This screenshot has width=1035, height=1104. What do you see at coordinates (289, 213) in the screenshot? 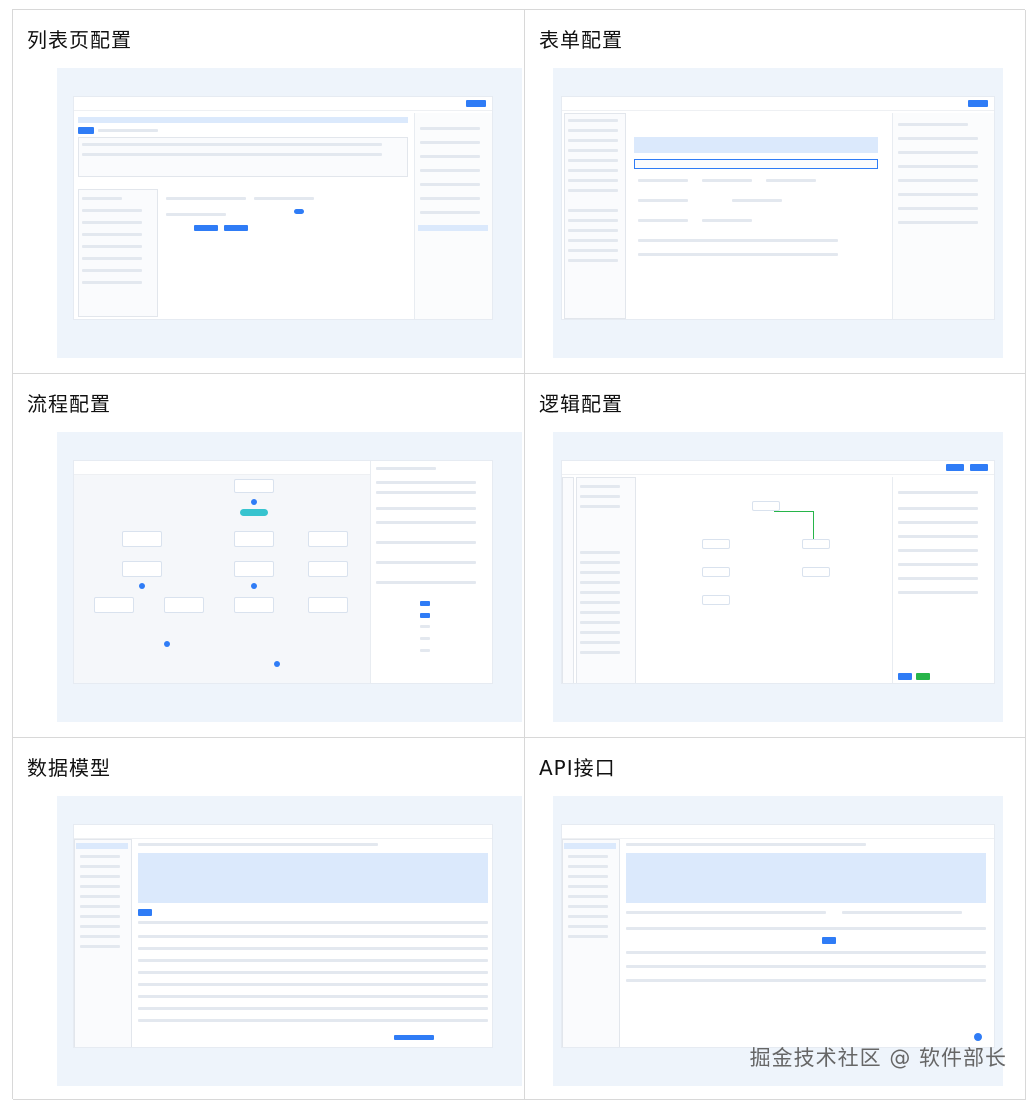
I see `list-page-screenshot` at bounding box center [289, 213].